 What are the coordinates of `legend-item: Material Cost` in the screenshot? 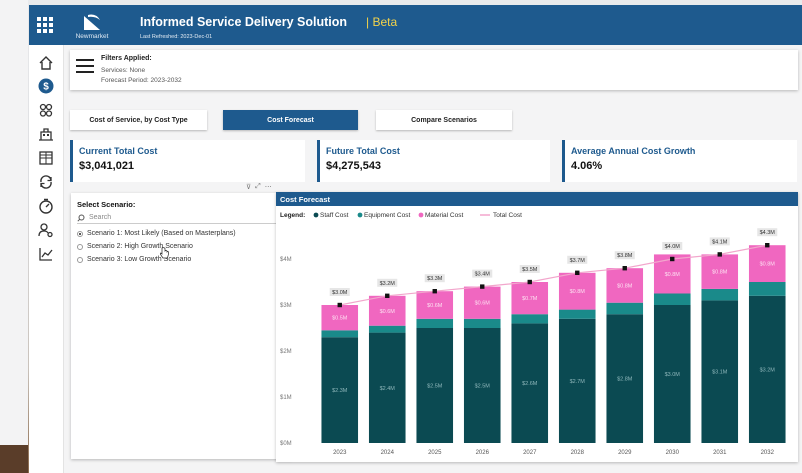 It's located at (444, 215).